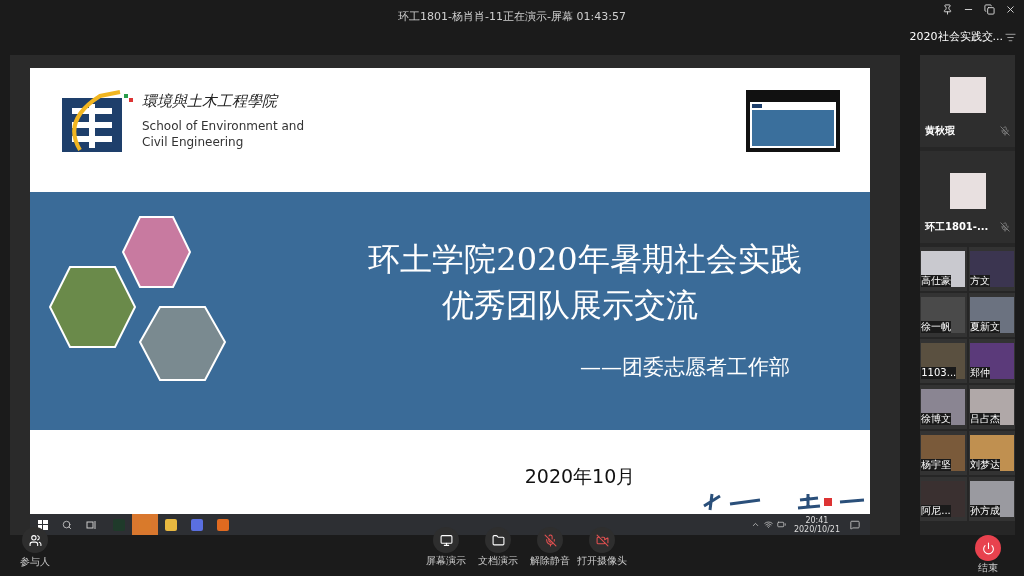 The width and height of the screenshot is (1024, 576). Describe the element at coordinates (943, 407) in the screenshot. I see `participant-tile: 徐博文` at that location.